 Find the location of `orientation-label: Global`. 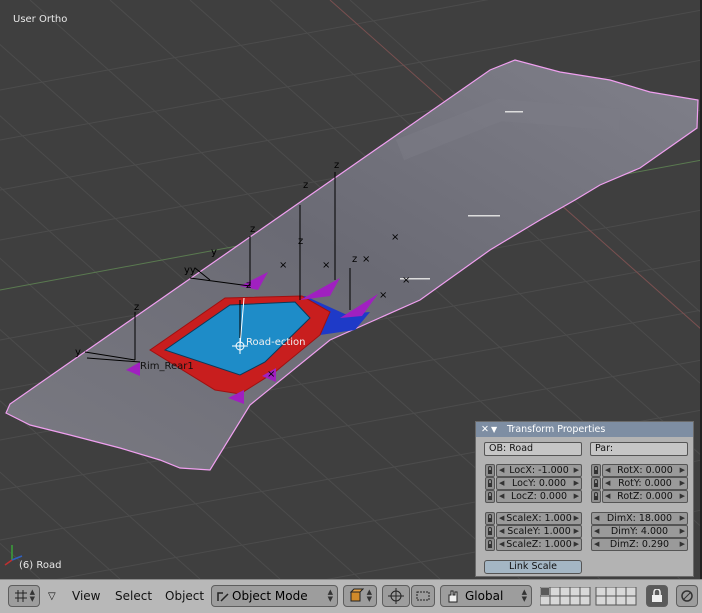

orientation-label: Global is located at coordinates (484, 596).